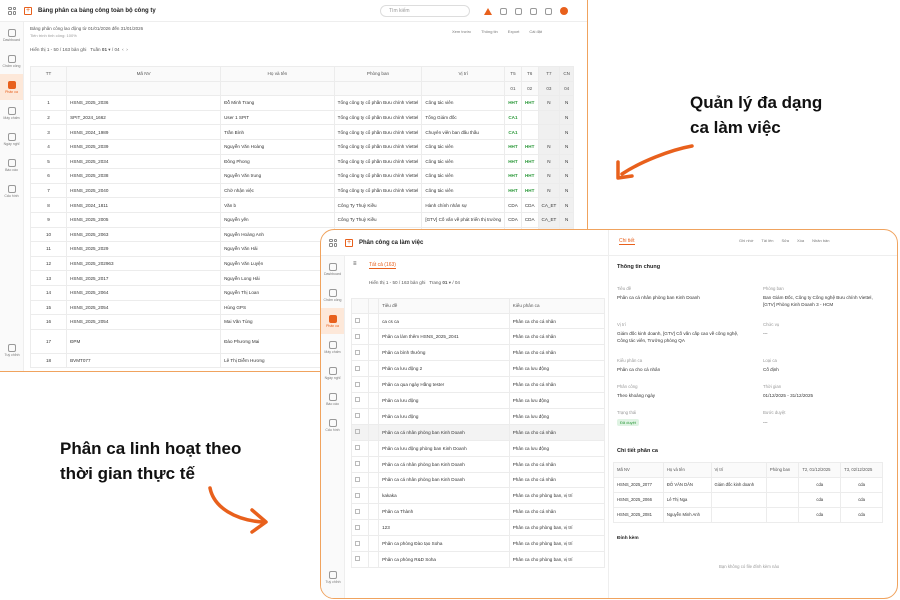 Image resolution: width=900 pixels, height=600 pixels. I want to click on table-row: HSNS_2025_2081 Nguyễn Minh Anh cda cda, so click(748, 514).